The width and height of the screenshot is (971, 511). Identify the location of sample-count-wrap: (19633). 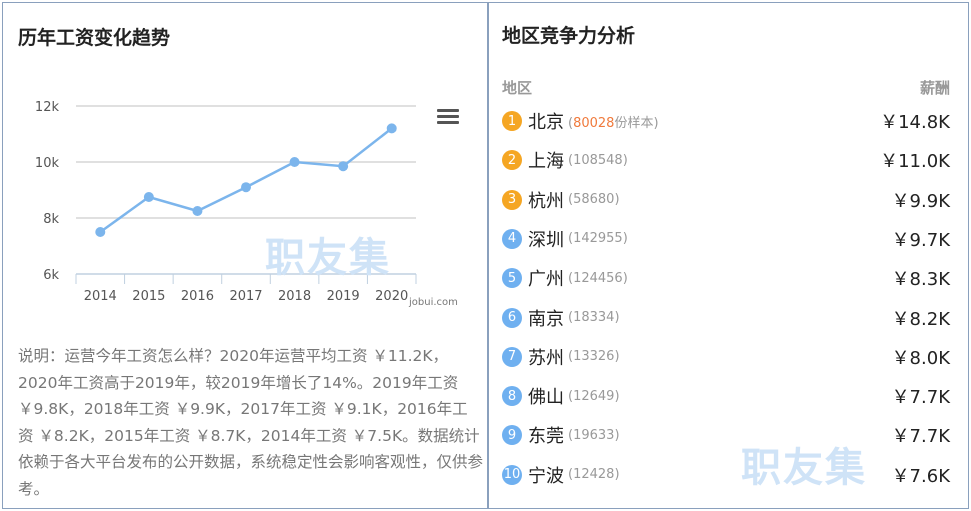
(594, 435).